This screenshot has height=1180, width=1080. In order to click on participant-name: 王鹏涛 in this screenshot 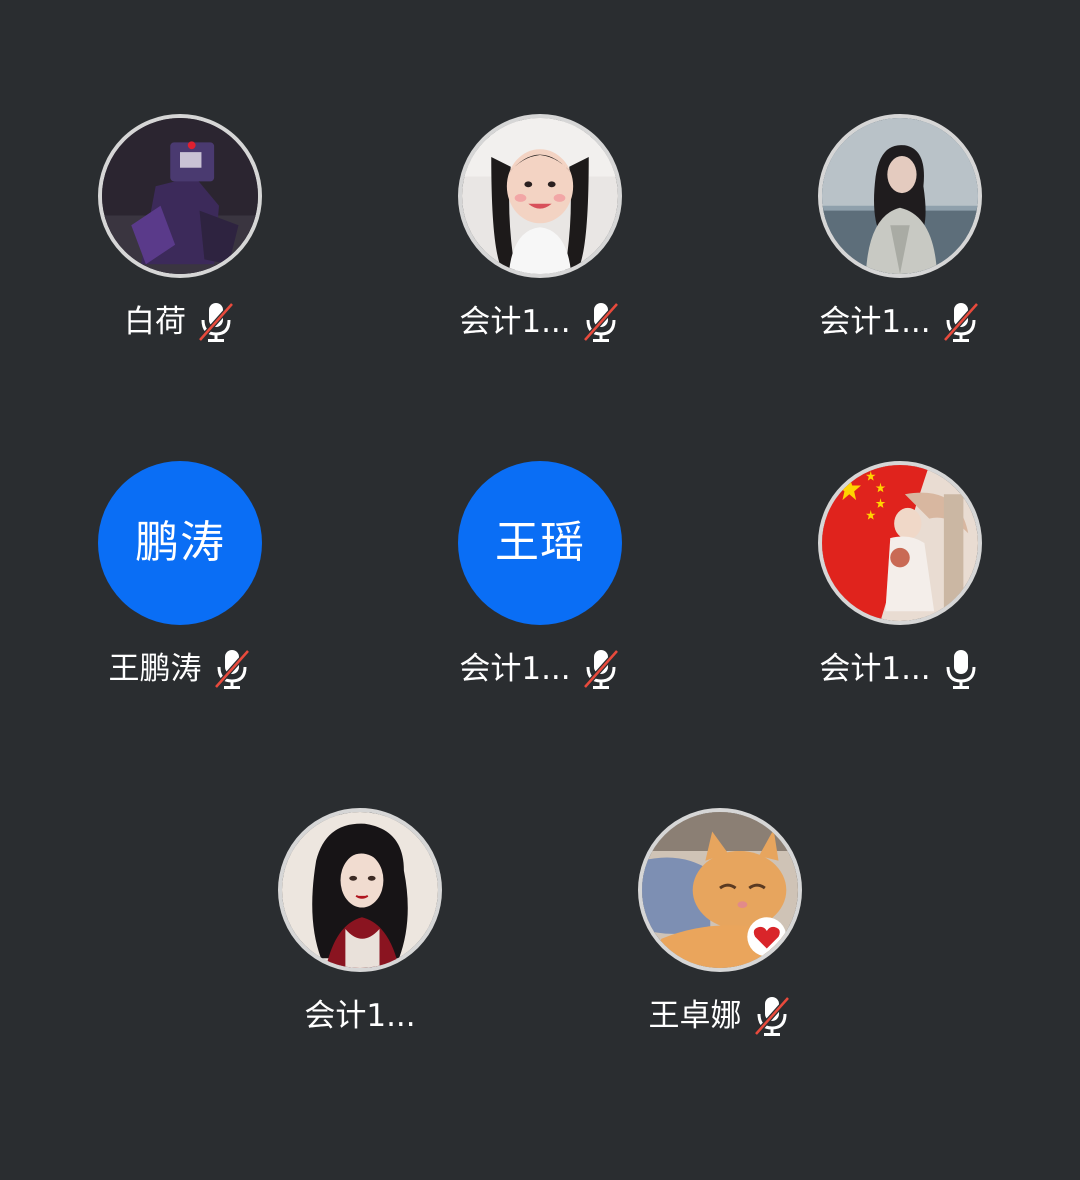, I will do `click(155, 669)`.